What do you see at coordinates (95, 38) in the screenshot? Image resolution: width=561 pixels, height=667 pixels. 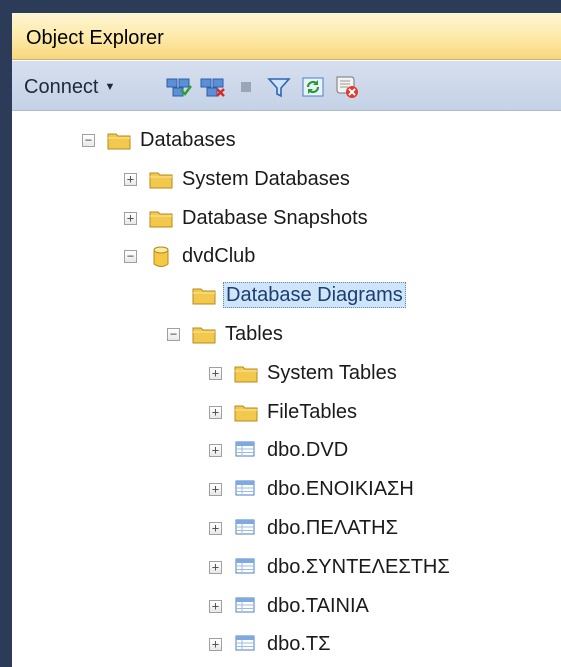 I see `panel-title: Object Explorer` at bounding box center [95, 38].